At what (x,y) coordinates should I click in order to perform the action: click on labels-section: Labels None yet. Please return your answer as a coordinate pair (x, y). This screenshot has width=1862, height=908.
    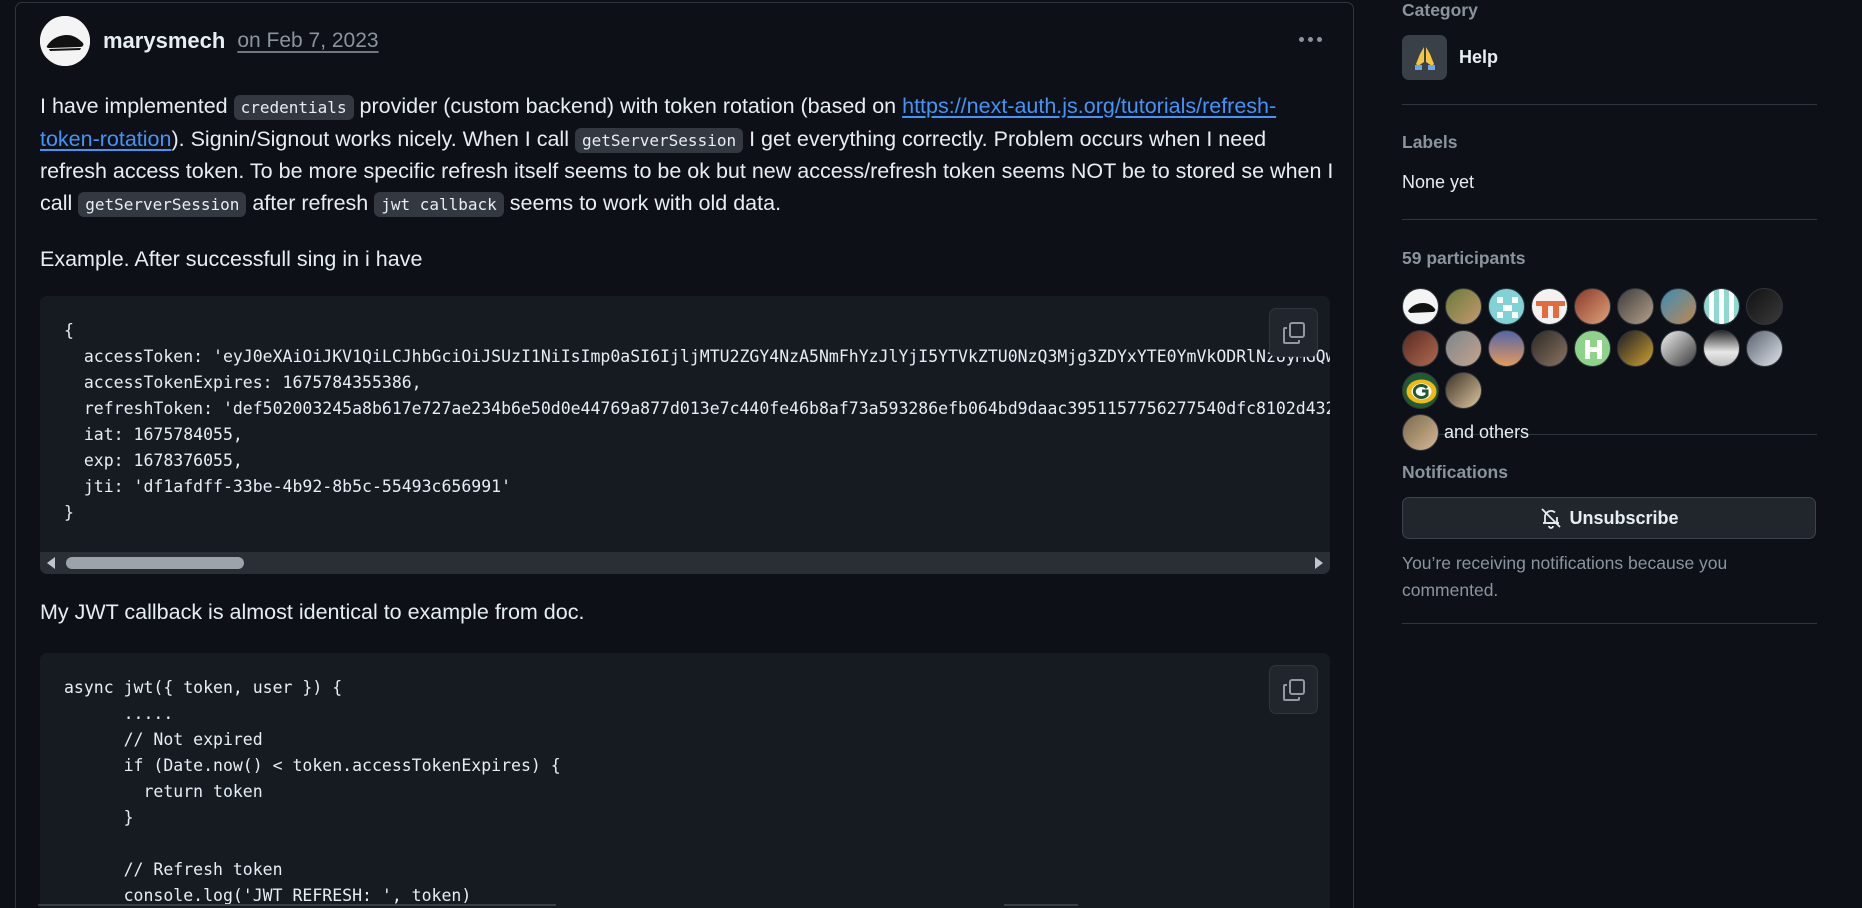
    Looking at the image, I should click on (1609, 162).